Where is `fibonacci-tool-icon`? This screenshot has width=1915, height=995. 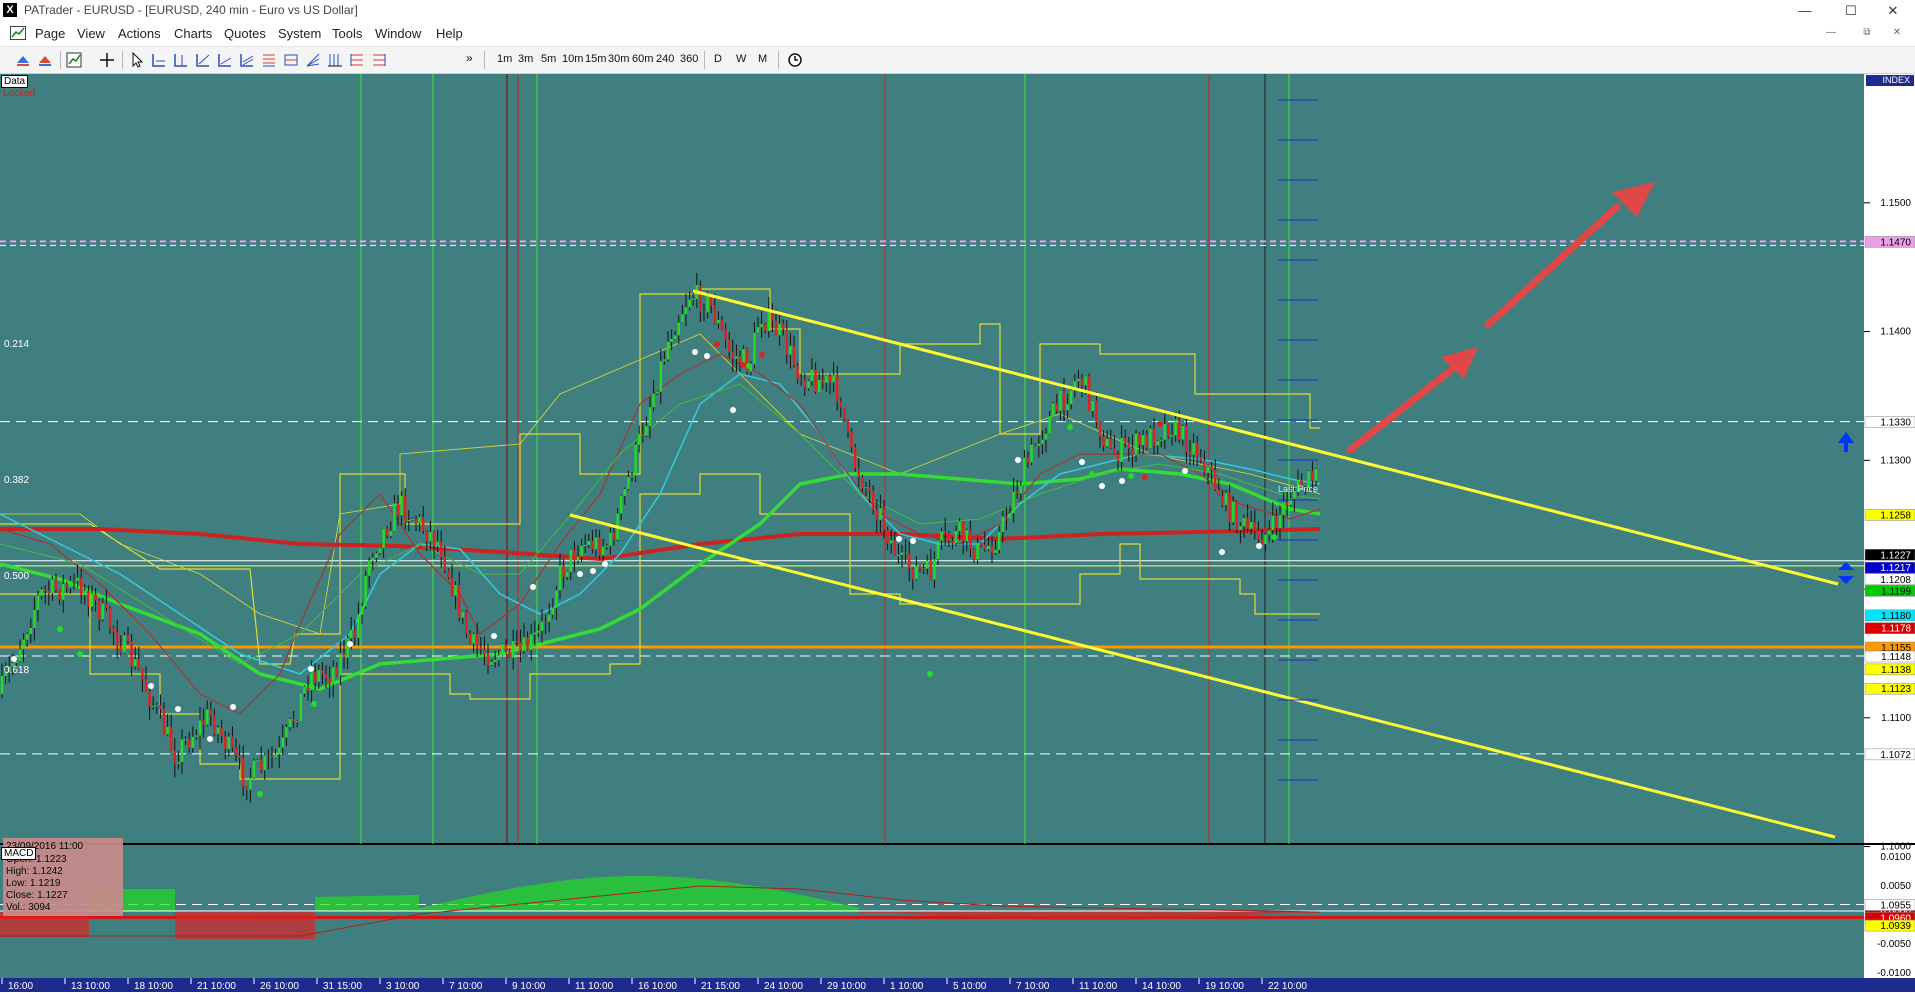 fibonacci-tool-icon is located at coordinates (269, 60).